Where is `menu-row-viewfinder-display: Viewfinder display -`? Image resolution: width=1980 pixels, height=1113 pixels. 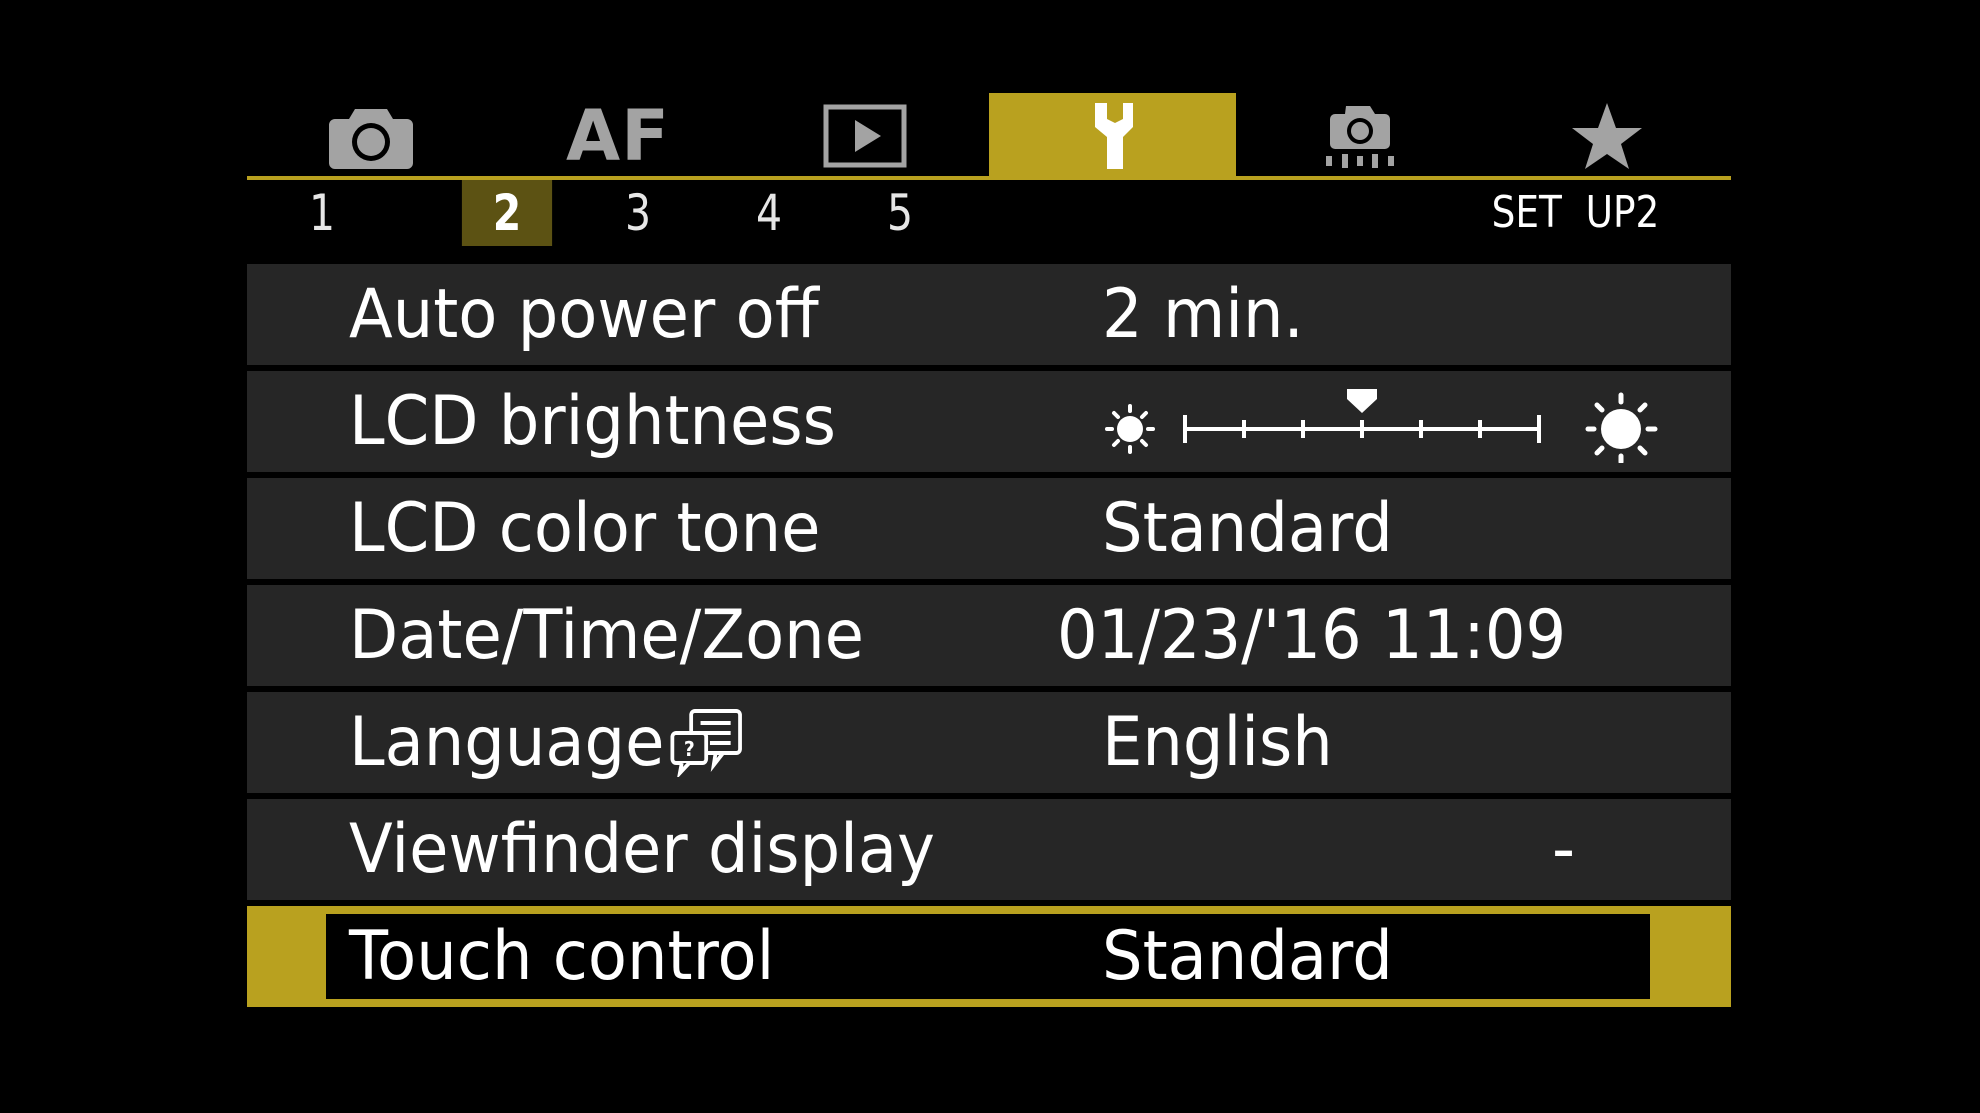
menu-row-viewfinder-display: Viewfinder display - is located at coordinates (989, 849).